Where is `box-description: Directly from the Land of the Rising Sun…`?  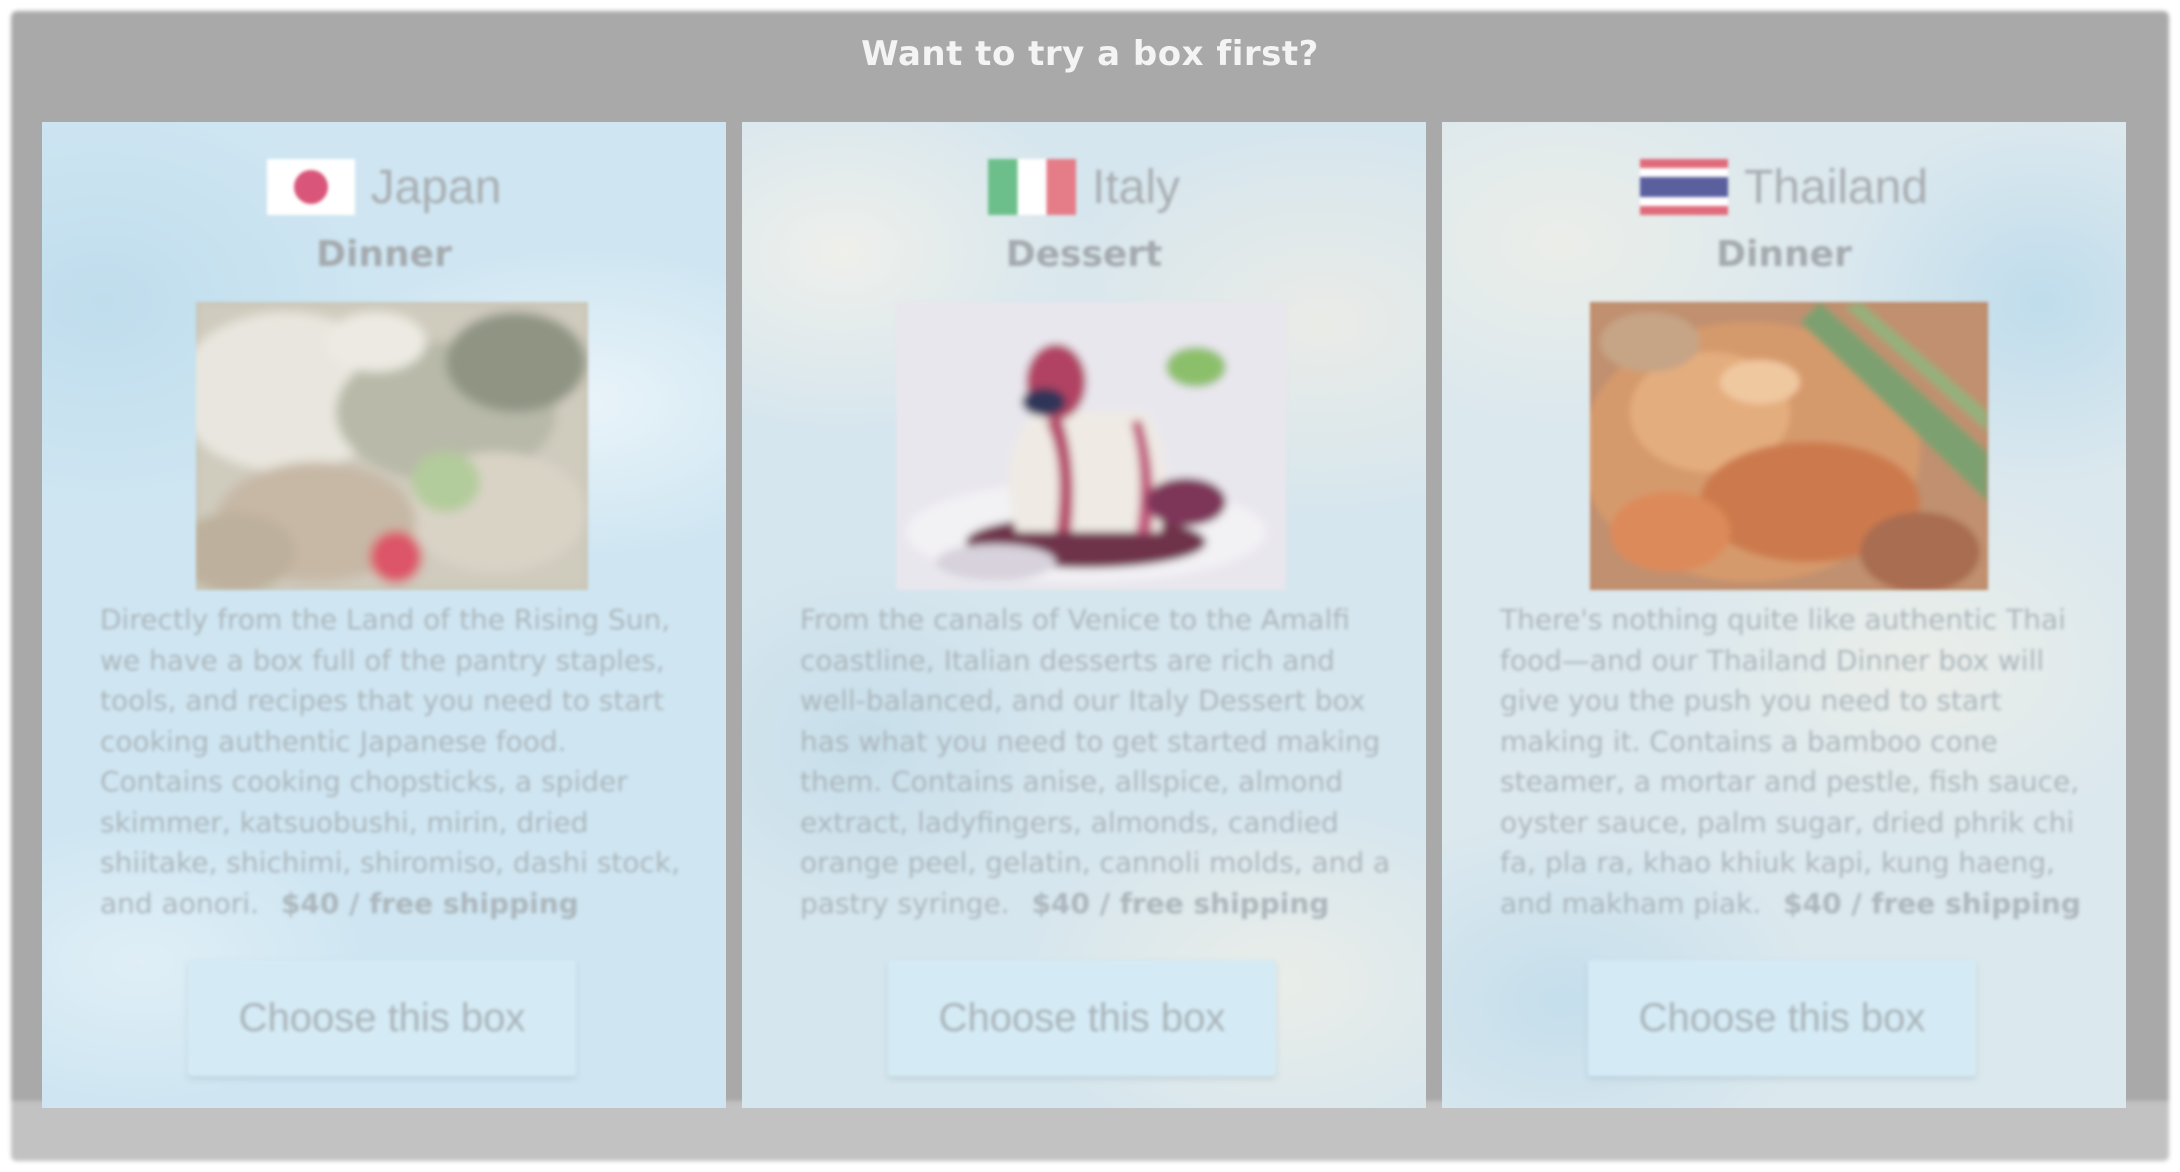
box-description: Directly from the Land of the Rising Sun… is located at coordinates (396, 762).